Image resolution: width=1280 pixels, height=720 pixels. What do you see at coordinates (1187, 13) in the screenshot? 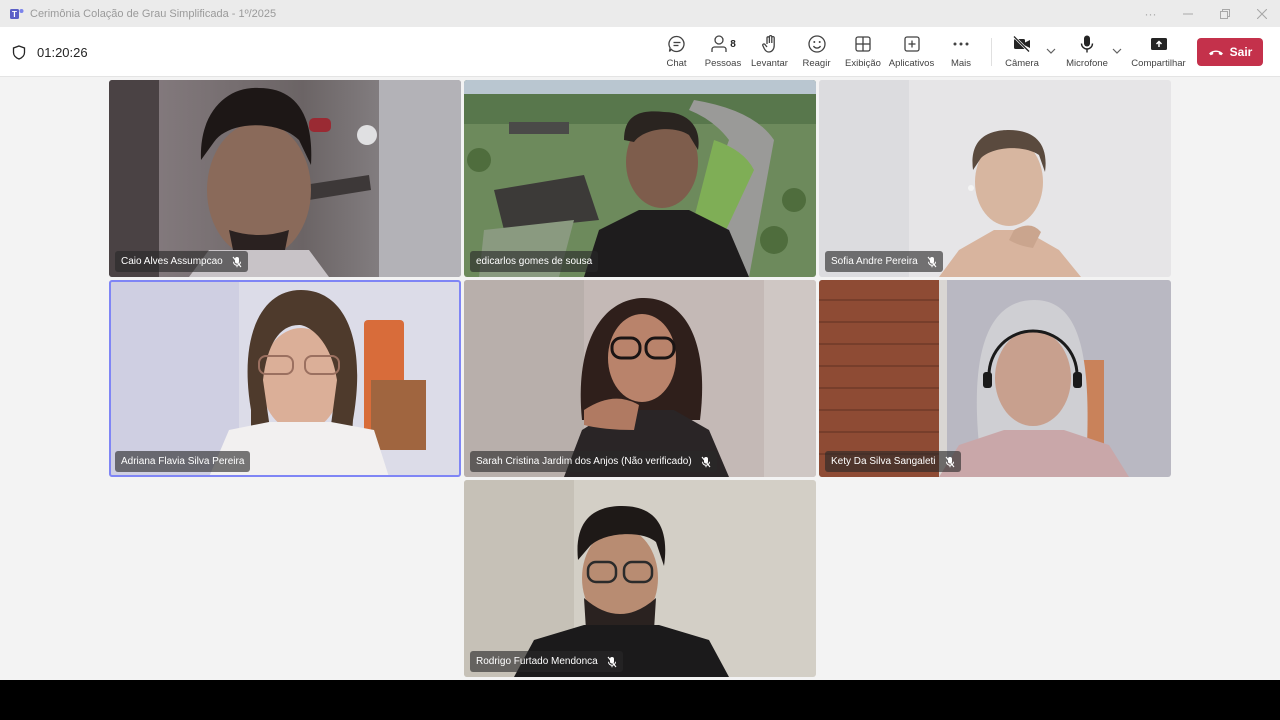
I see `minimize-icon` at bounding box center [1187, 13].